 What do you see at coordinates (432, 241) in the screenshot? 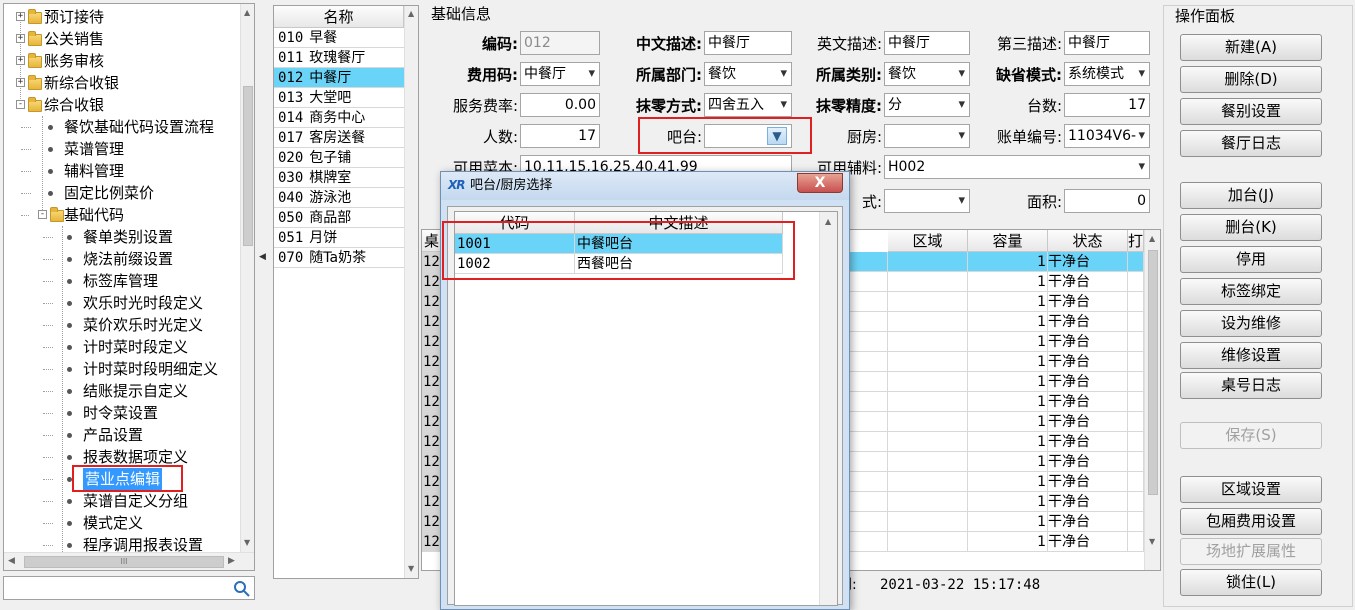
I see `grid-header-table: 桌` at bounding box center [432, 241].